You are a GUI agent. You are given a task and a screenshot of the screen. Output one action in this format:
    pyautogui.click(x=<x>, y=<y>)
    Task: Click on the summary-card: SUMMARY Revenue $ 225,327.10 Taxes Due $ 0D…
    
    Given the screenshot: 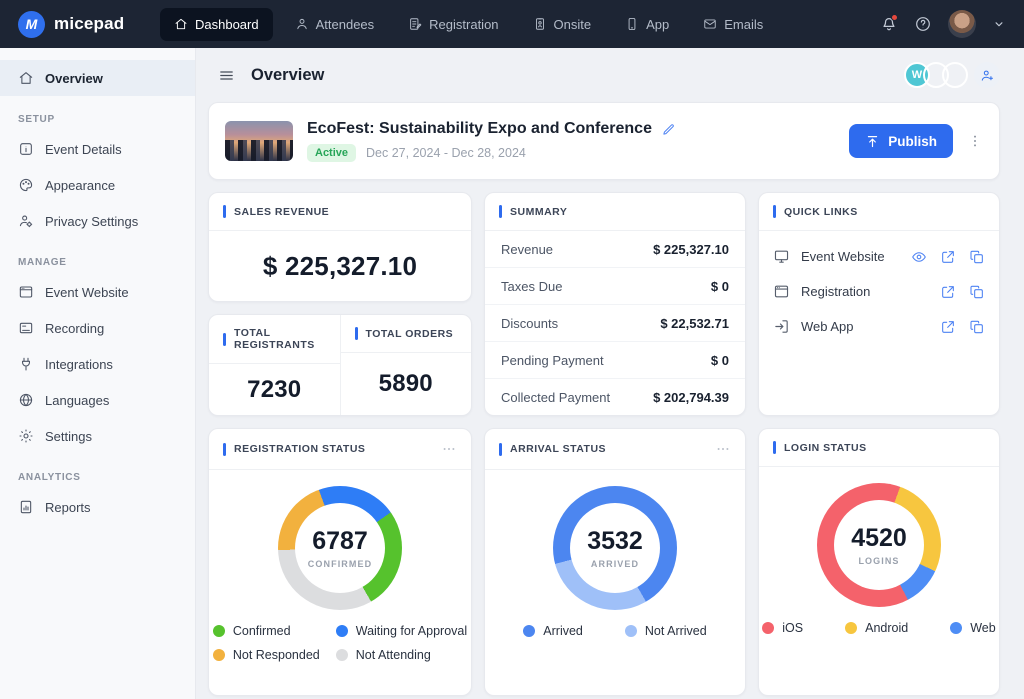 What is the action you would take?
    pyautogui.click(x=615, y=304)
    